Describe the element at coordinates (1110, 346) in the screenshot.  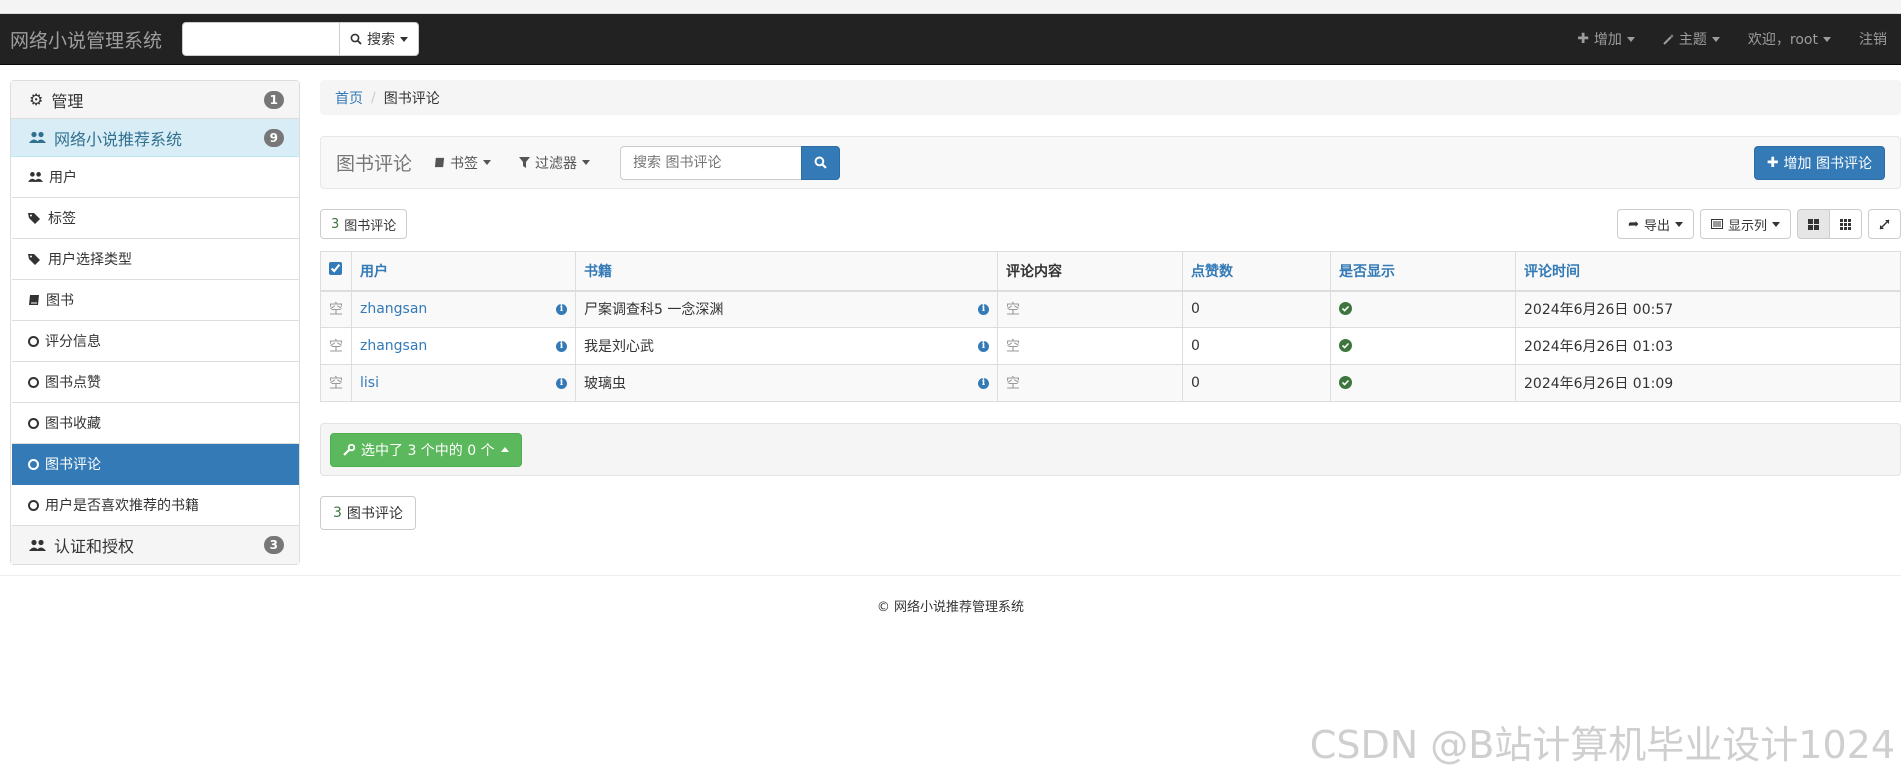
I see `table-row: 空 zhangsan i 我是刘心武 i 空 0 2024年6月26日 01:03` at that location.